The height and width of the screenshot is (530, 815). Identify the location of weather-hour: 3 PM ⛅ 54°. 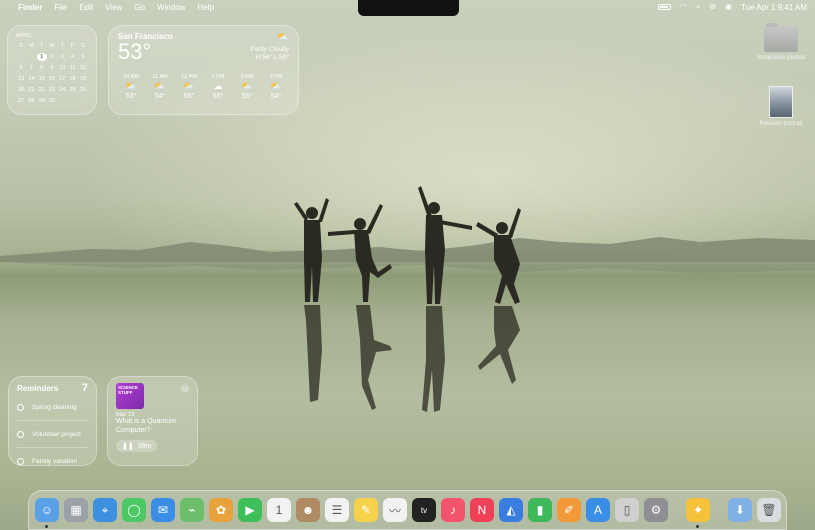
(276, 87).